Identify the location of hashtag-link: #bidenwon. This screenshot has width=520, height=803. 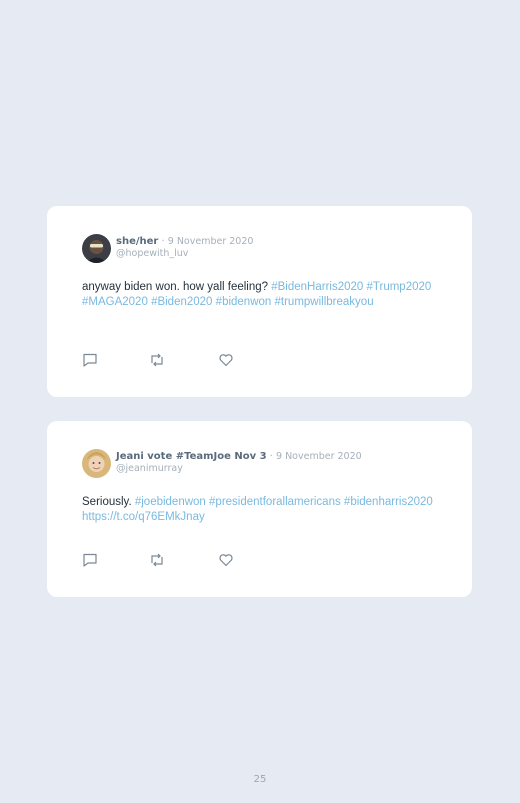
(244, 302).